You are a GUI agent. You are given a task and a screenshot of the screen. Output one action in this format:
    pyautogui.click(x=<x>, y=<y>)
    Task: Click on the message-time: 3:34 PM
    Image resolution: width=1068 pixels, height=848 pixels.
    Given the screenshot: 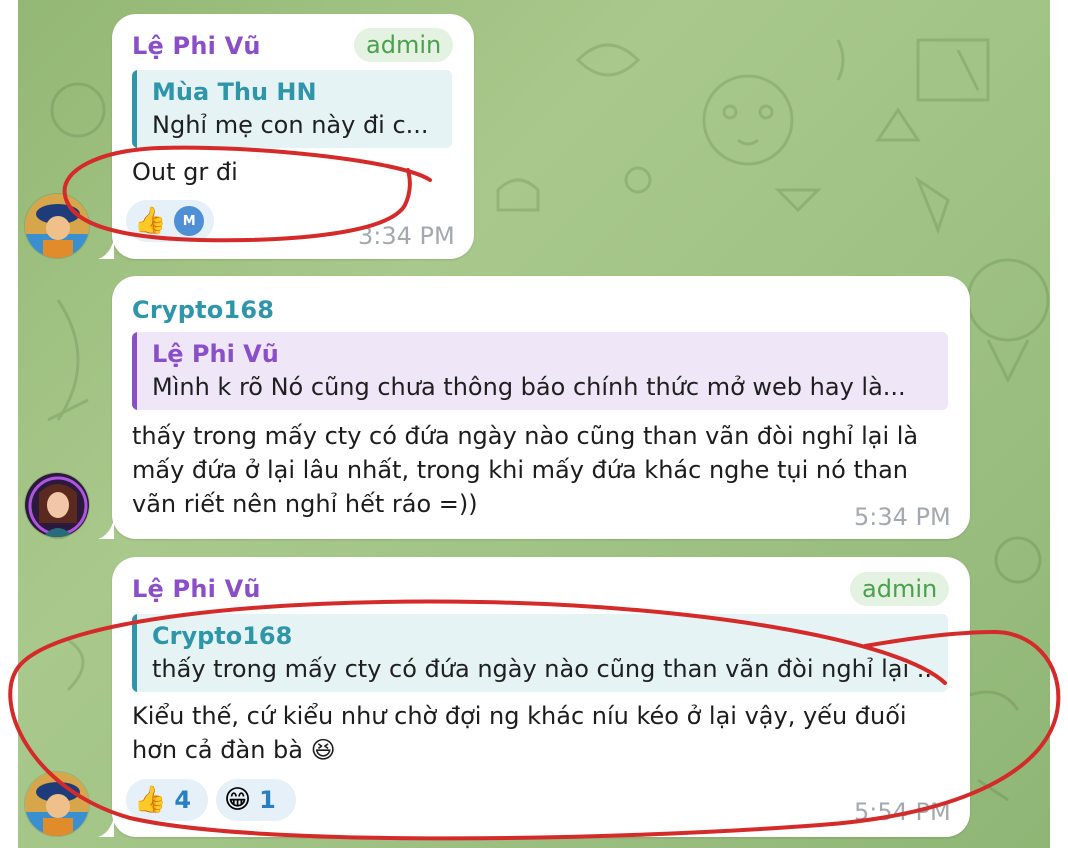 What is the action you would take?
    pyautogui.click(x=406, y=236)
    